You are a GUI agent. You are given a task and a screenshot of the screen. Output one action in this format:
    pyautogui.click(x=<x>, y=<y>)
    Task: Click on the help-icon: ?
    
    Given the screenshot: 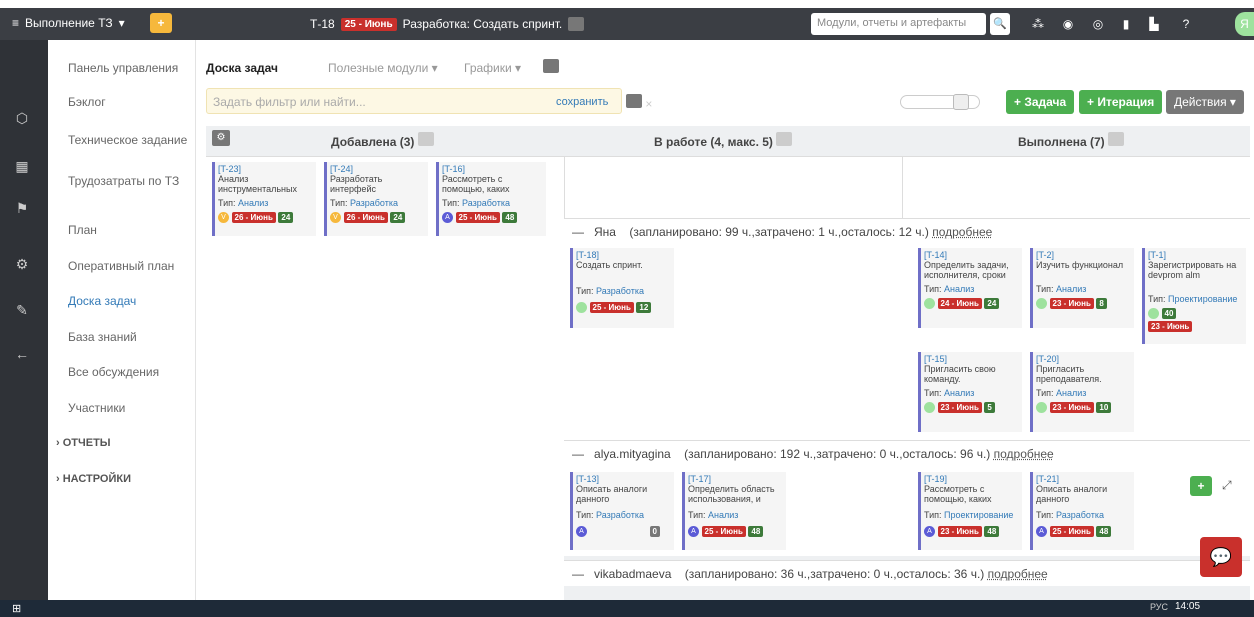 What is the action you would take?
    pyautogui.click(x=1186, y=24)
    